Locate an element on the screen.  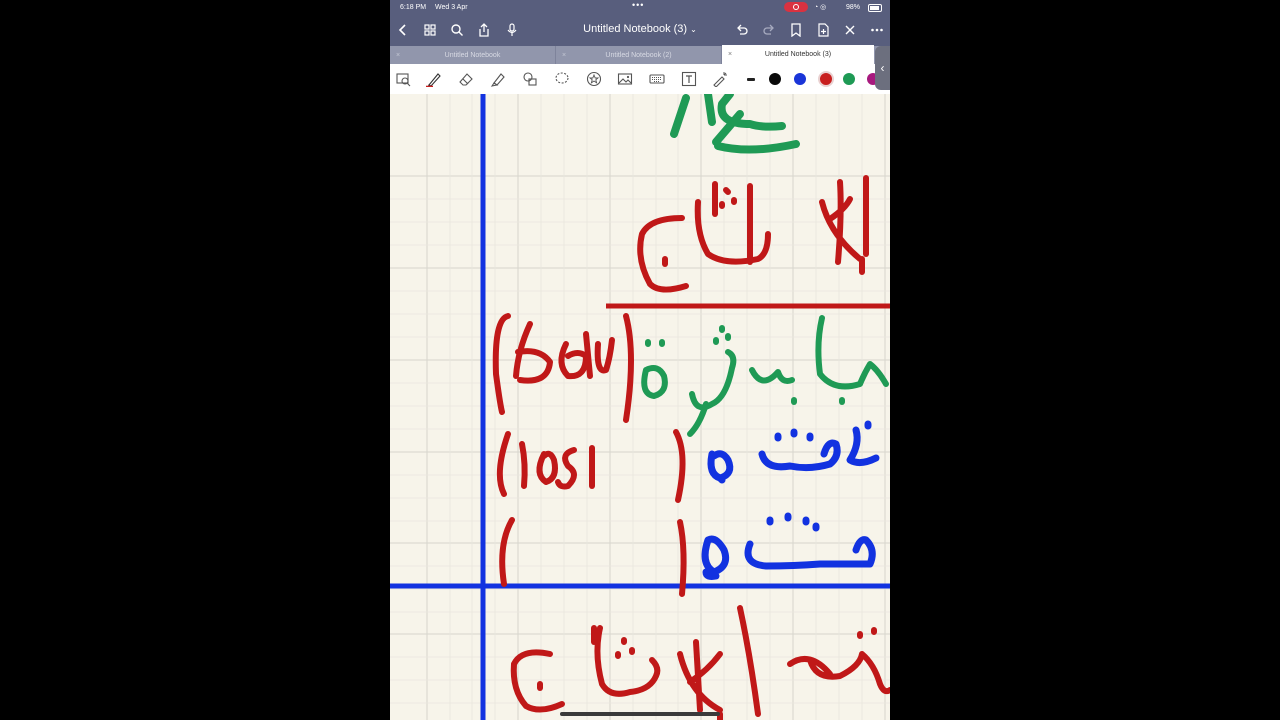
stroke-width-icon is located at coordinates (751, 79).